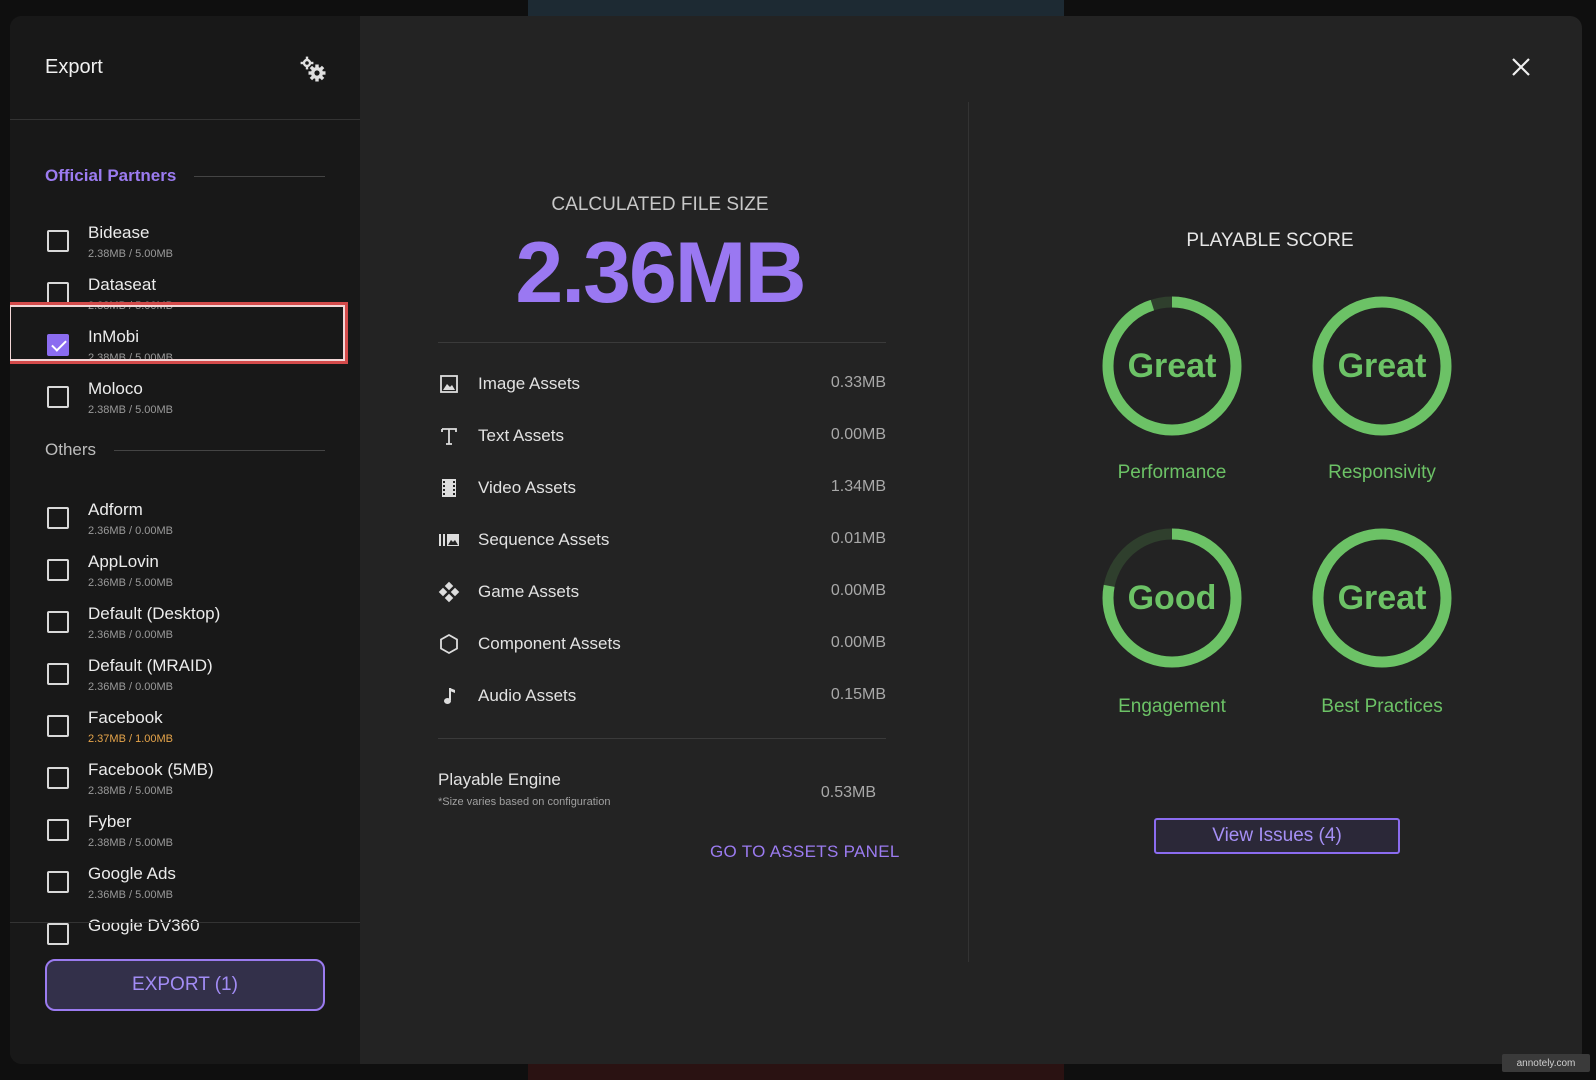  Describe the element at coordinates (185, 835) in the screenshot. I see `partner-item-fyber: Fyber 2.38MB / 5.00MB` at that location.